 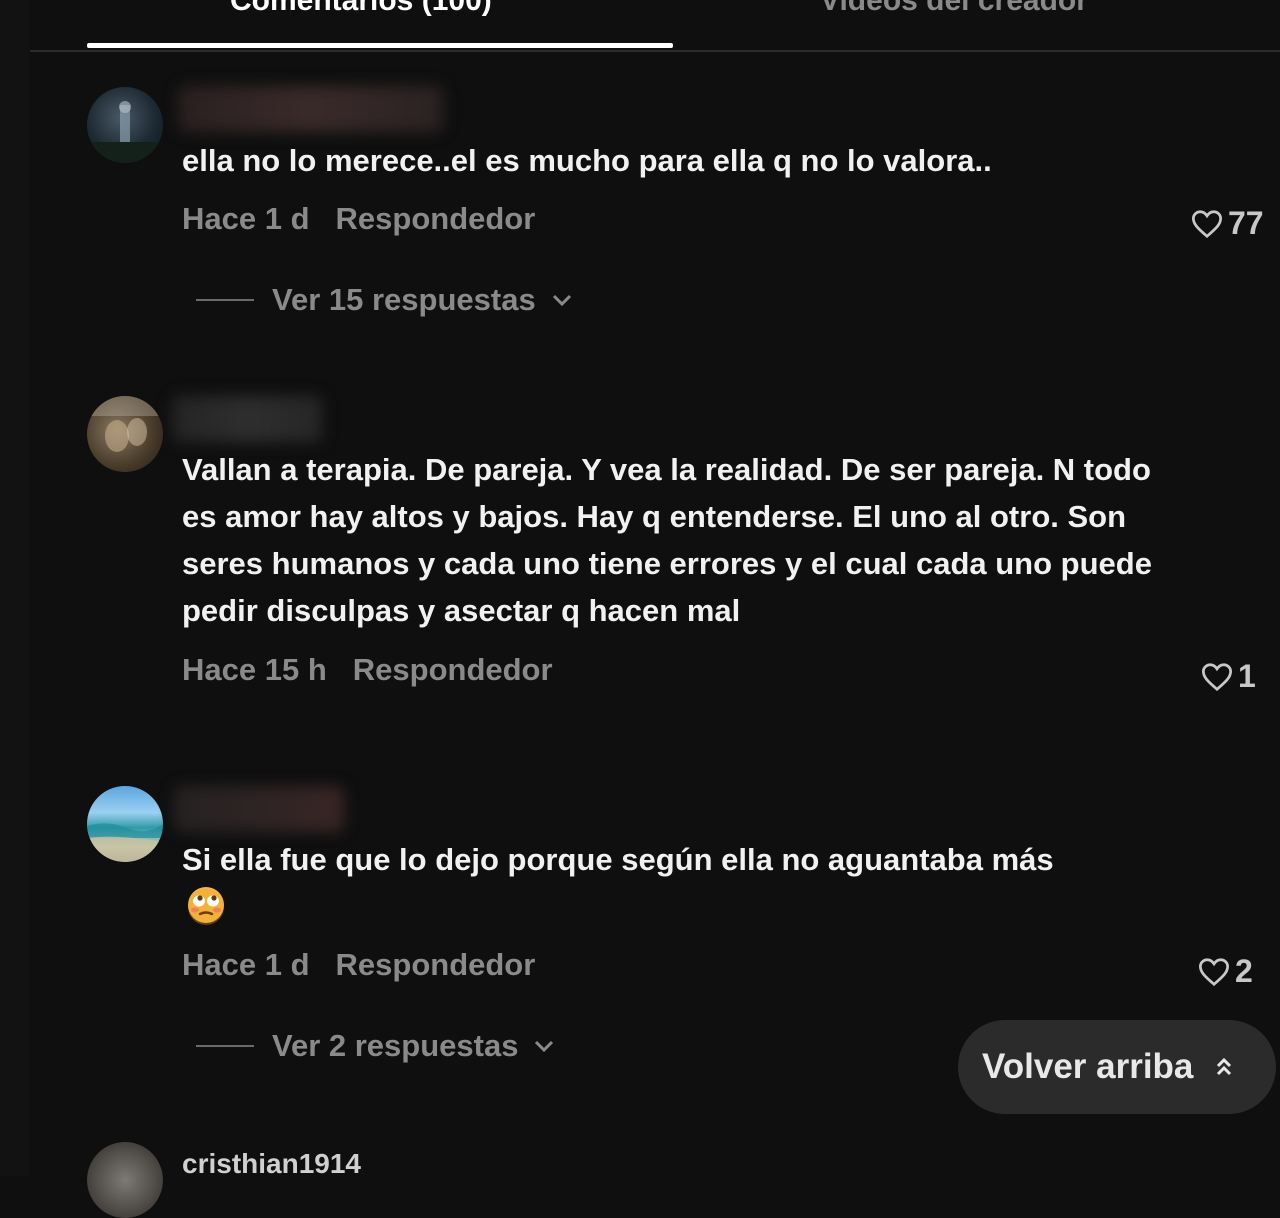 I want to click on like-count: 77, so click(x=1246, y=223).